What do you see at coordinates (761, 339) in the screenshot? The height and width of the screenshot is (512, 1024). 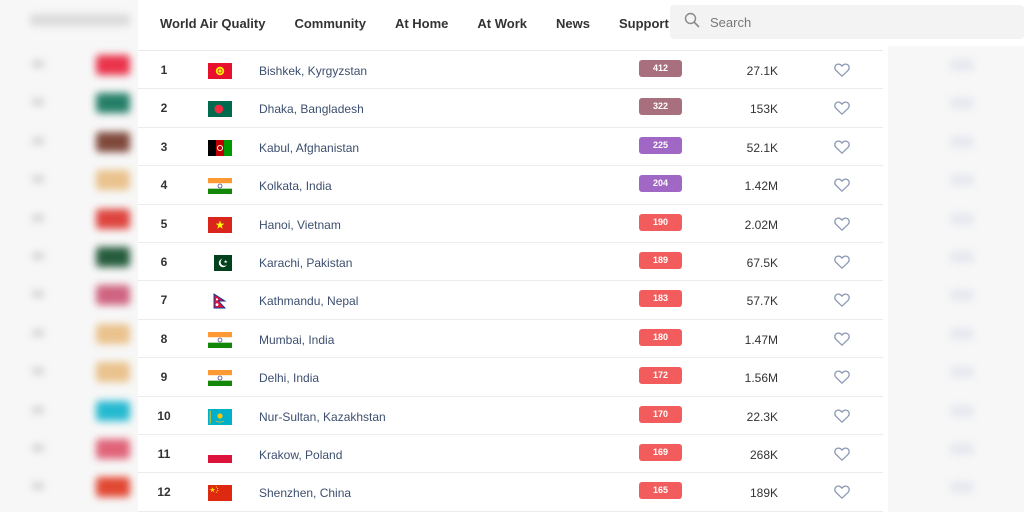 I see `followers-count: 1.47M` at bounding box center [761, 339].